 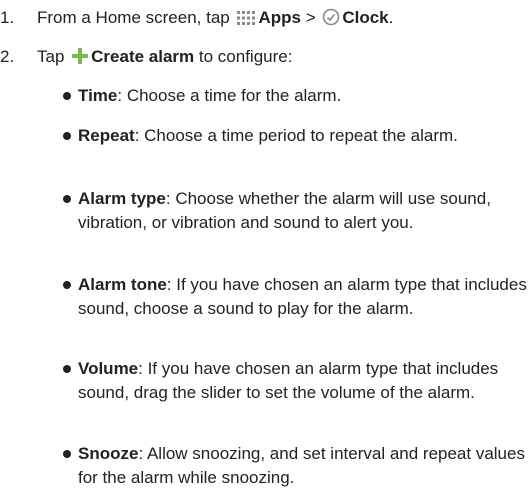 I want to click on clock-label: Clock, so click(x=365, y=17).